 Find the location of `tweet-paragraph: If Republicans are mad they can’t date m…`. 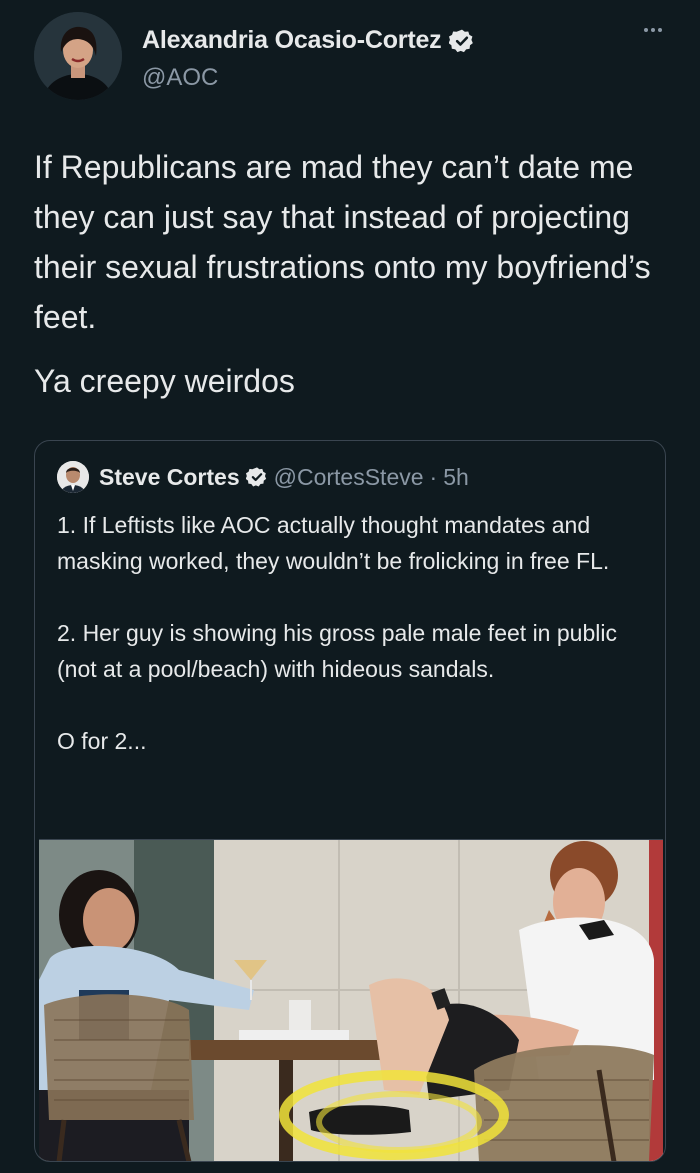

tweet-paragraph: If Republicans are mad they can’t date m… is located at coordinates (342, 242).